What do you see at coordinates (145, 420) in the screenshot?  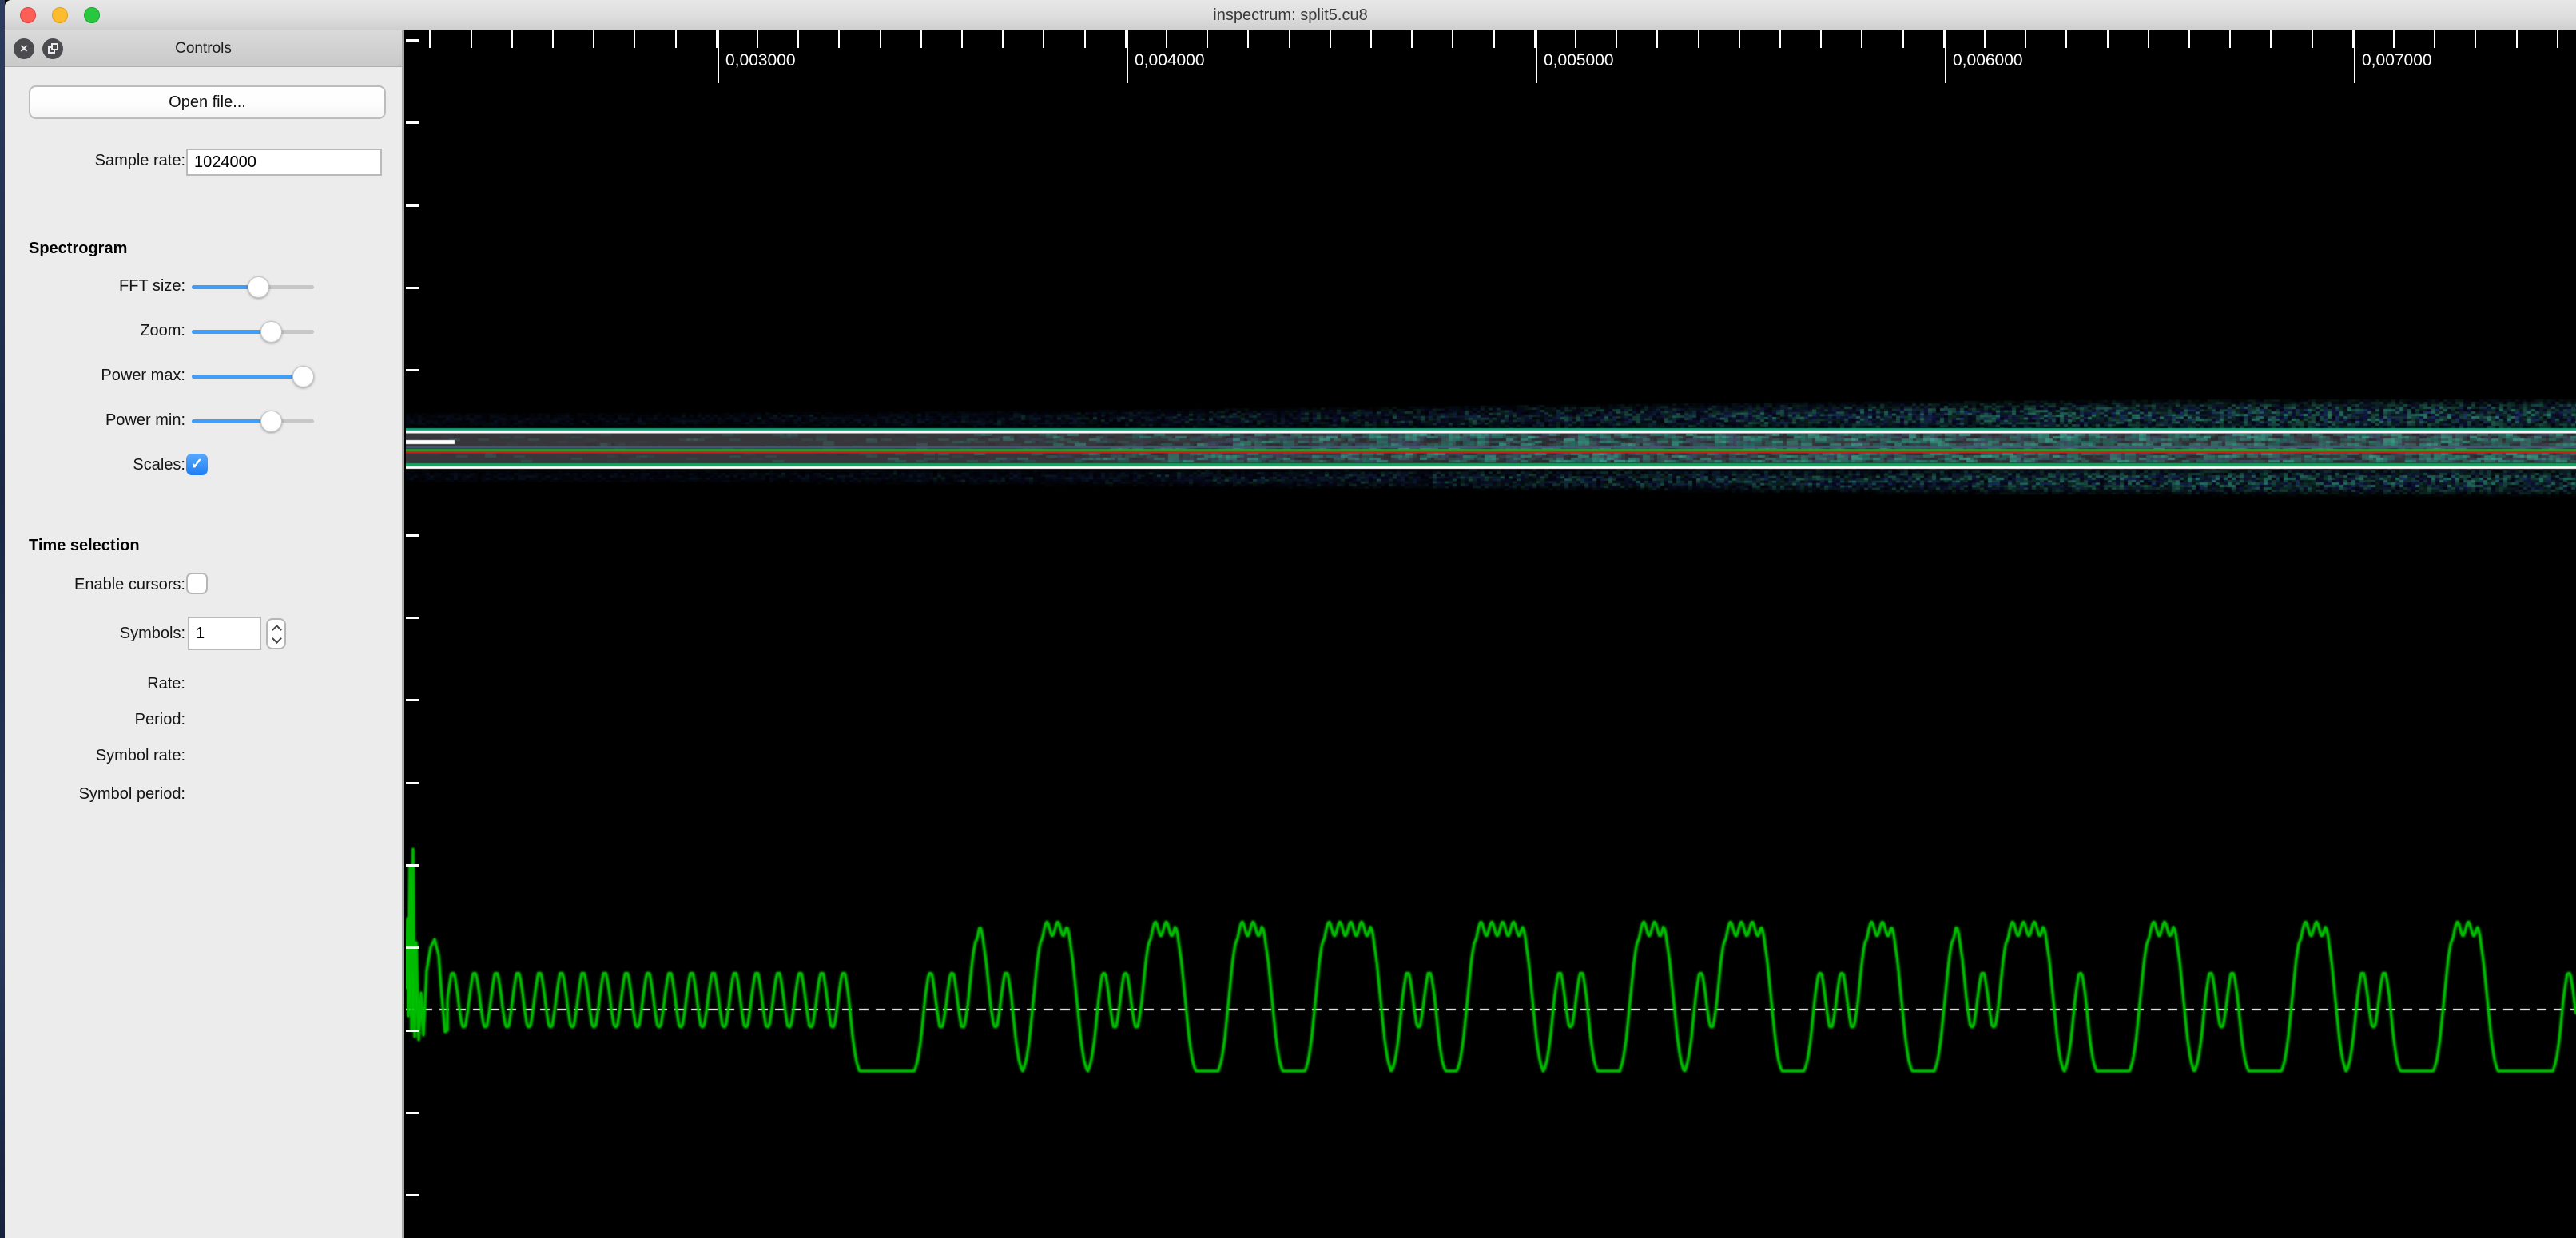 I see `power-min-label: Power min:` at bounding box center [145, 420].